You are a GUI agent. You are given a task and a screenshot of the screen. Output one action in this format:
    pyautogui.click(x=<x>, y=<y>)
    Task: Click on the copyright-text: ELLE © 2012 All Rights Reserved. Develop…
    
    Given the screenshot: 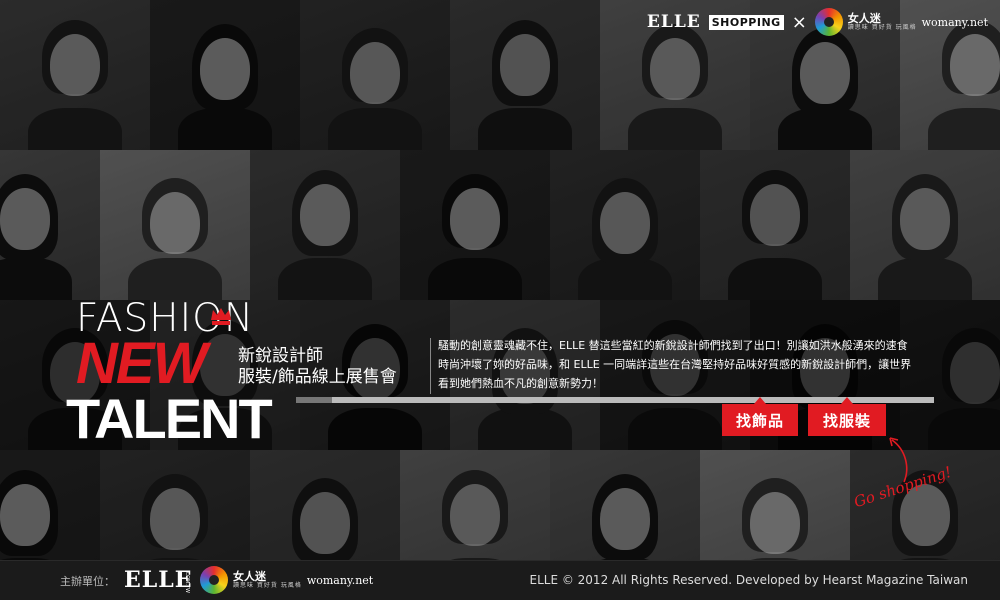 What is the action you would take?
    pyautogui.click(x=749, y=580)
    